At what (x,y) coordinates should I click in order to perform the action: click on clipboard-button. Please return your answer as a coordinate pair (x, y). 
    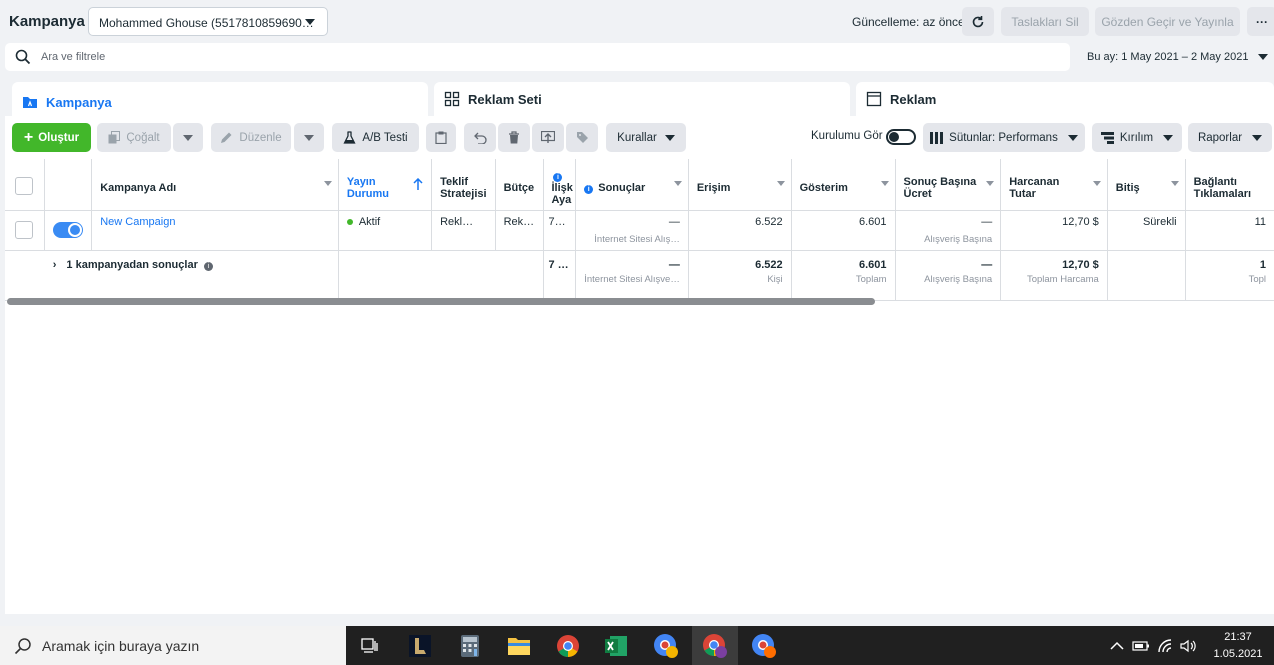
    Looking at the image, I should click on (441, 137).